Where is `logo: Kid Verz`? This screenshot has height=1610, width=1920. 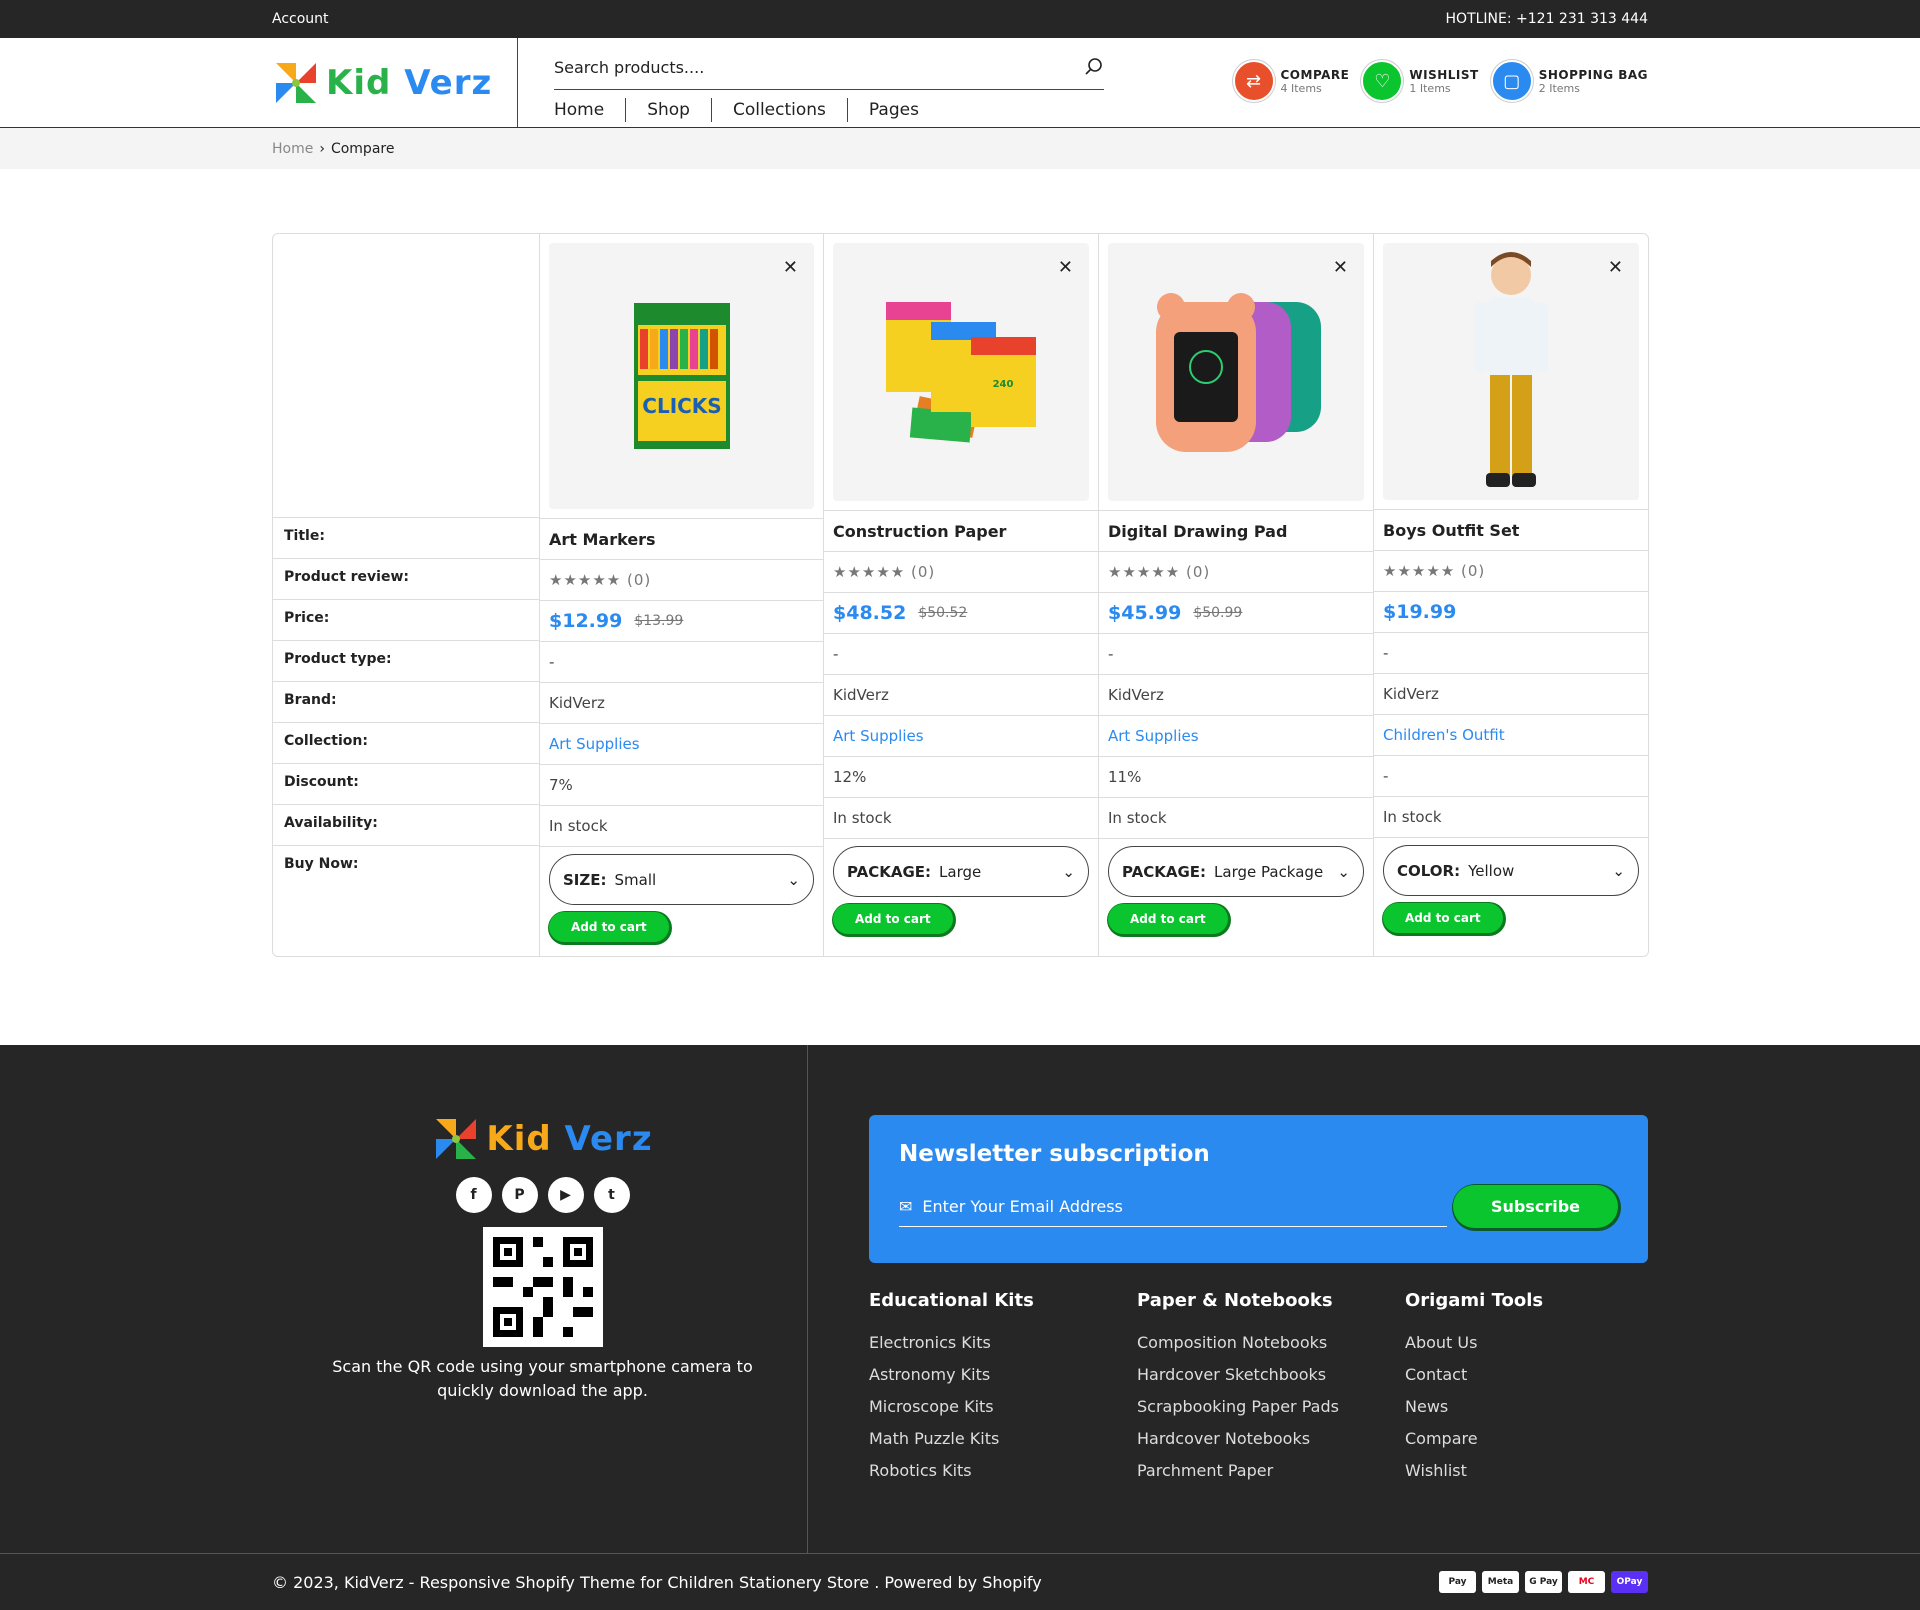
logo: Kid Verz is located at coordinates (382, 83).